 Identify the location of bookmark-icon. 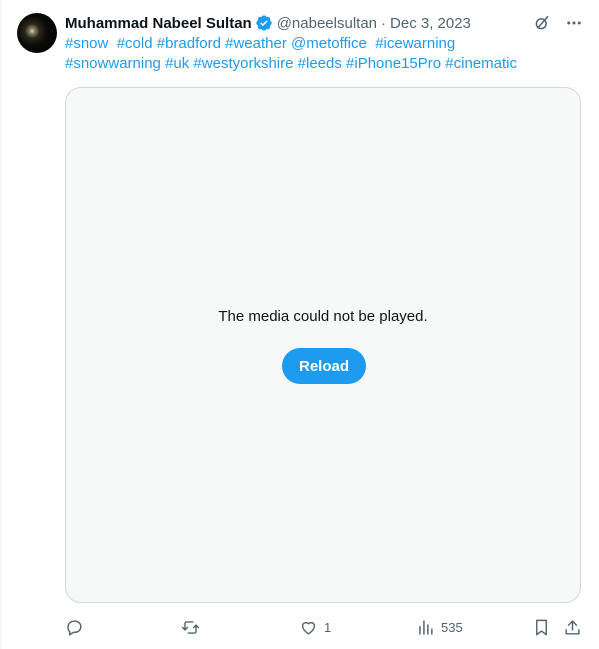
(541, 627).